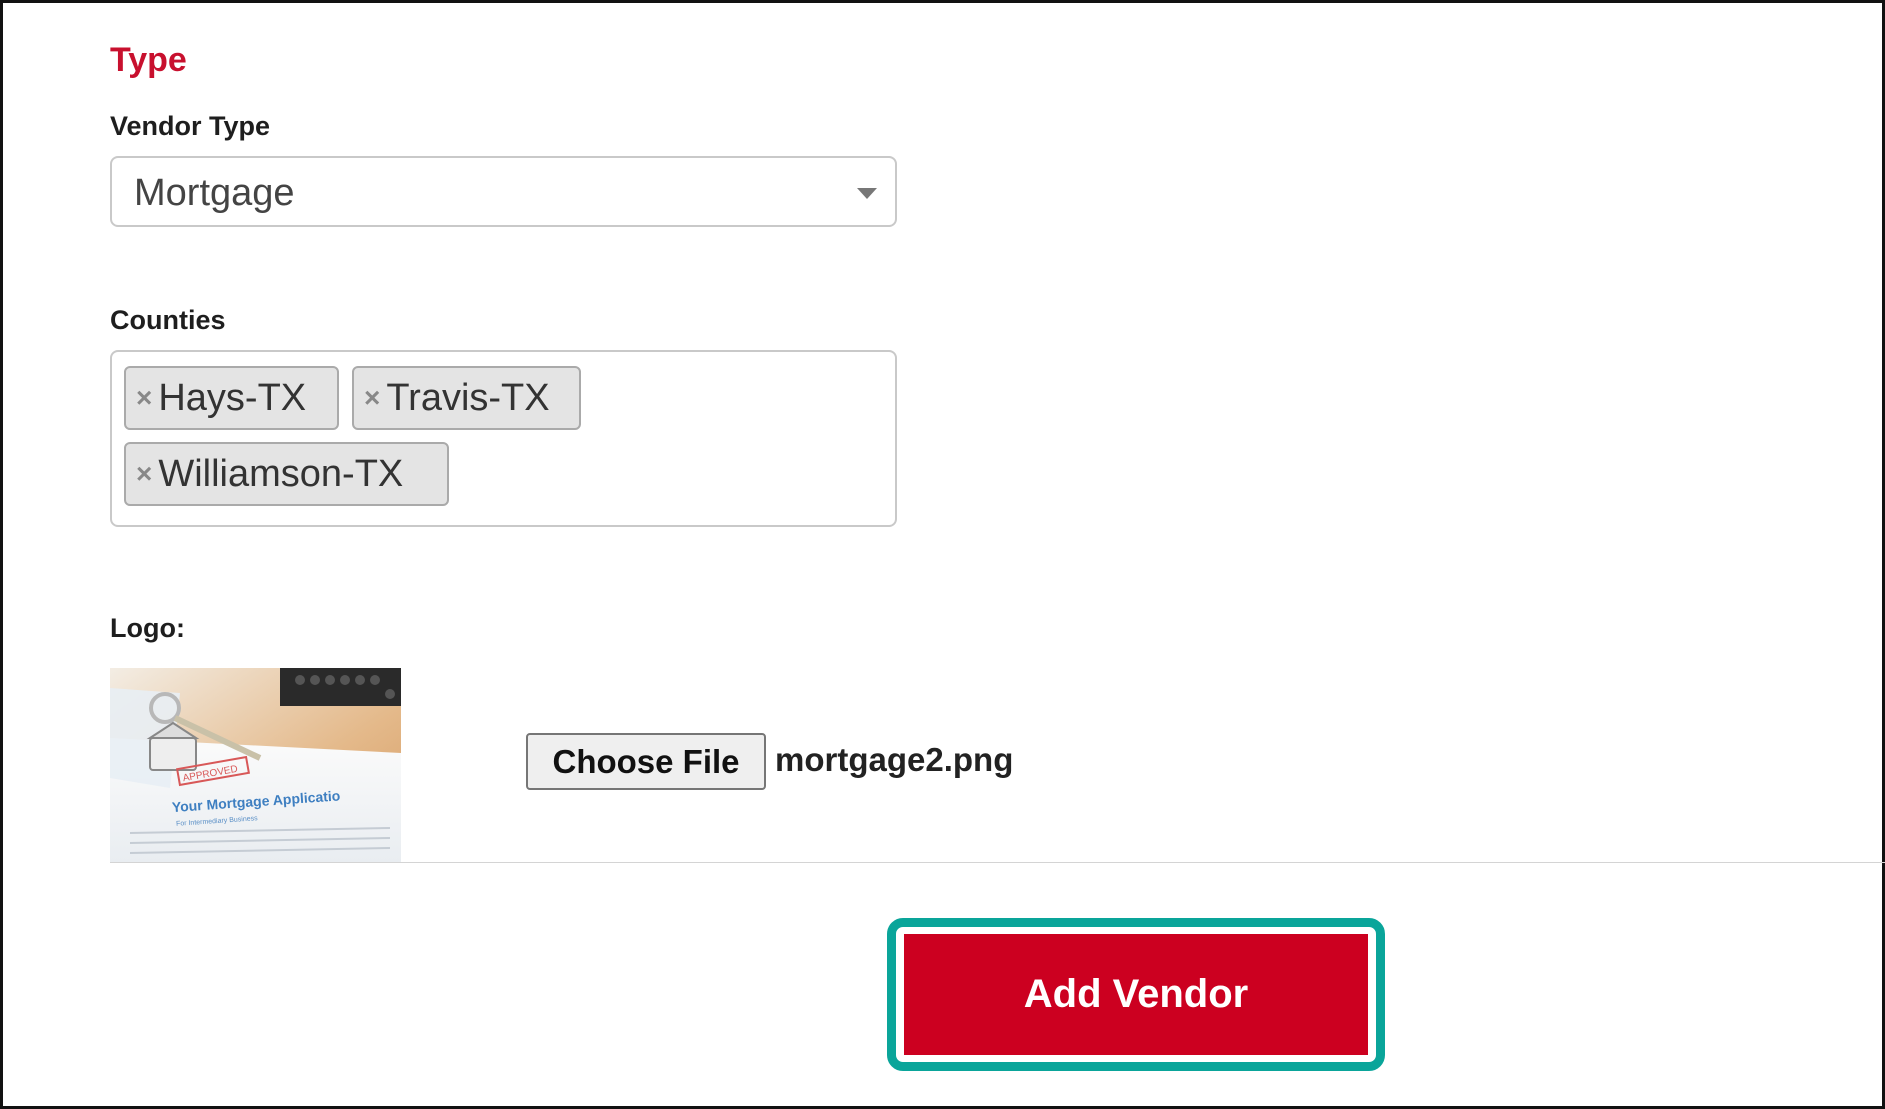 Image resolution: width=1885 pixels, height=1109 pixels. Describe the element at coordinates (997, 862) in the screenshot. I see `section-divider` at that location.